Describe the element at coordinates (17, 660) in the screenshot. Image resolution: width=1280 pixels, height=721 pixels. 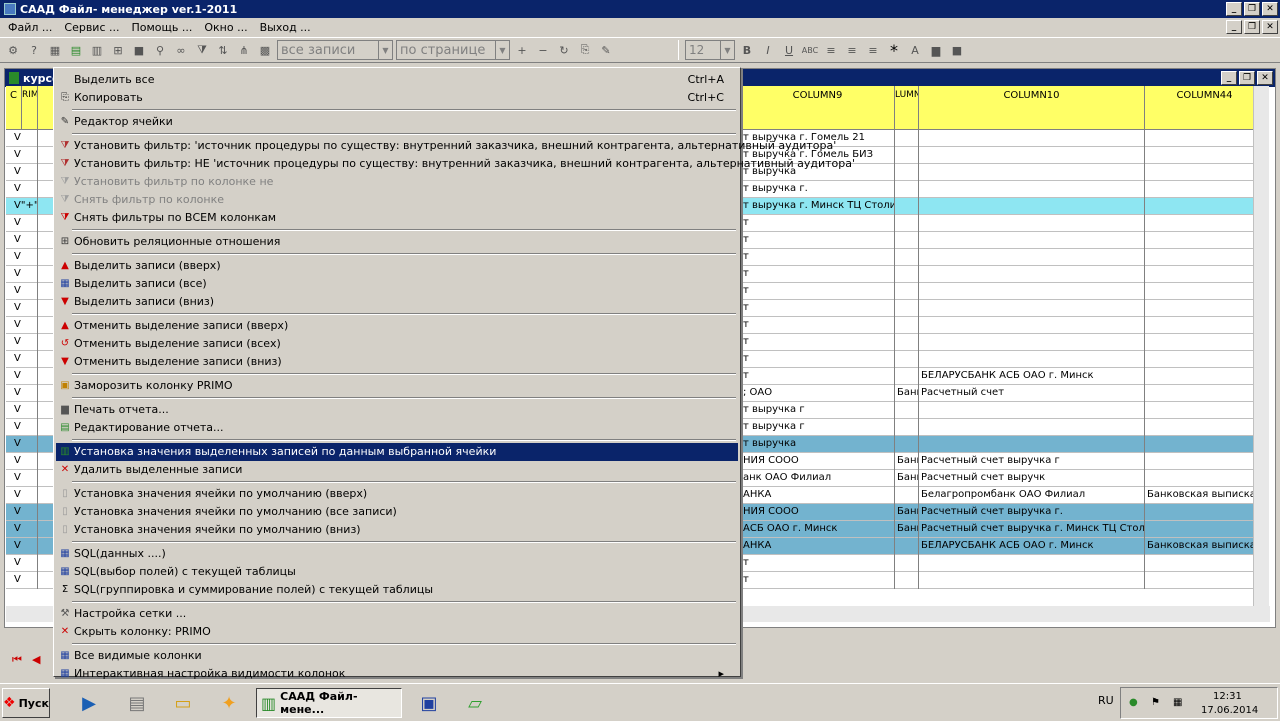
I see `first-record-icon: ⏮` at that location.